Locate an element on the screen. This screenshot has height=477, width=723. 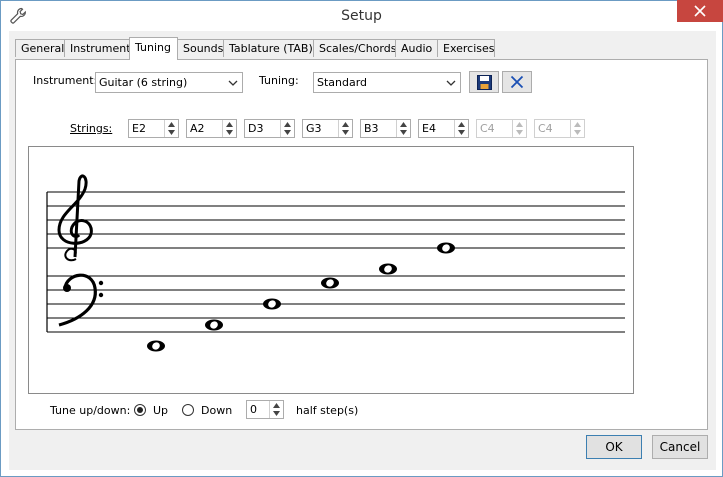
close-button is located at coordinates (700, 11).